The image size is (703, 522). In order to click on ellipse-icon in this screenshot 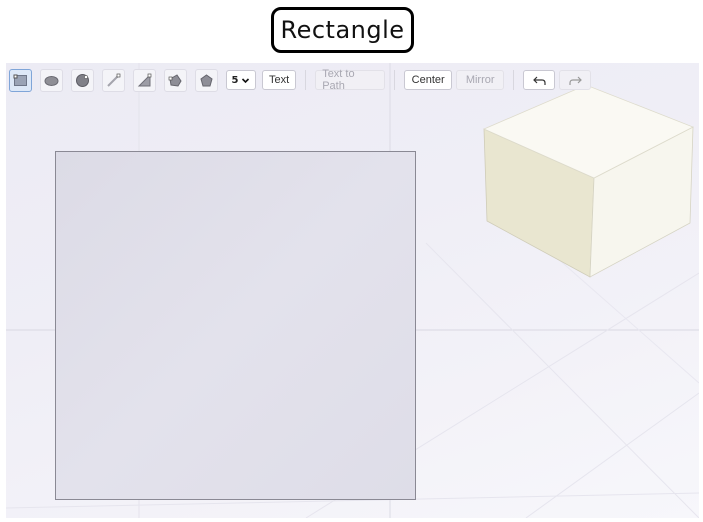, I will do `click(51, 80)`.